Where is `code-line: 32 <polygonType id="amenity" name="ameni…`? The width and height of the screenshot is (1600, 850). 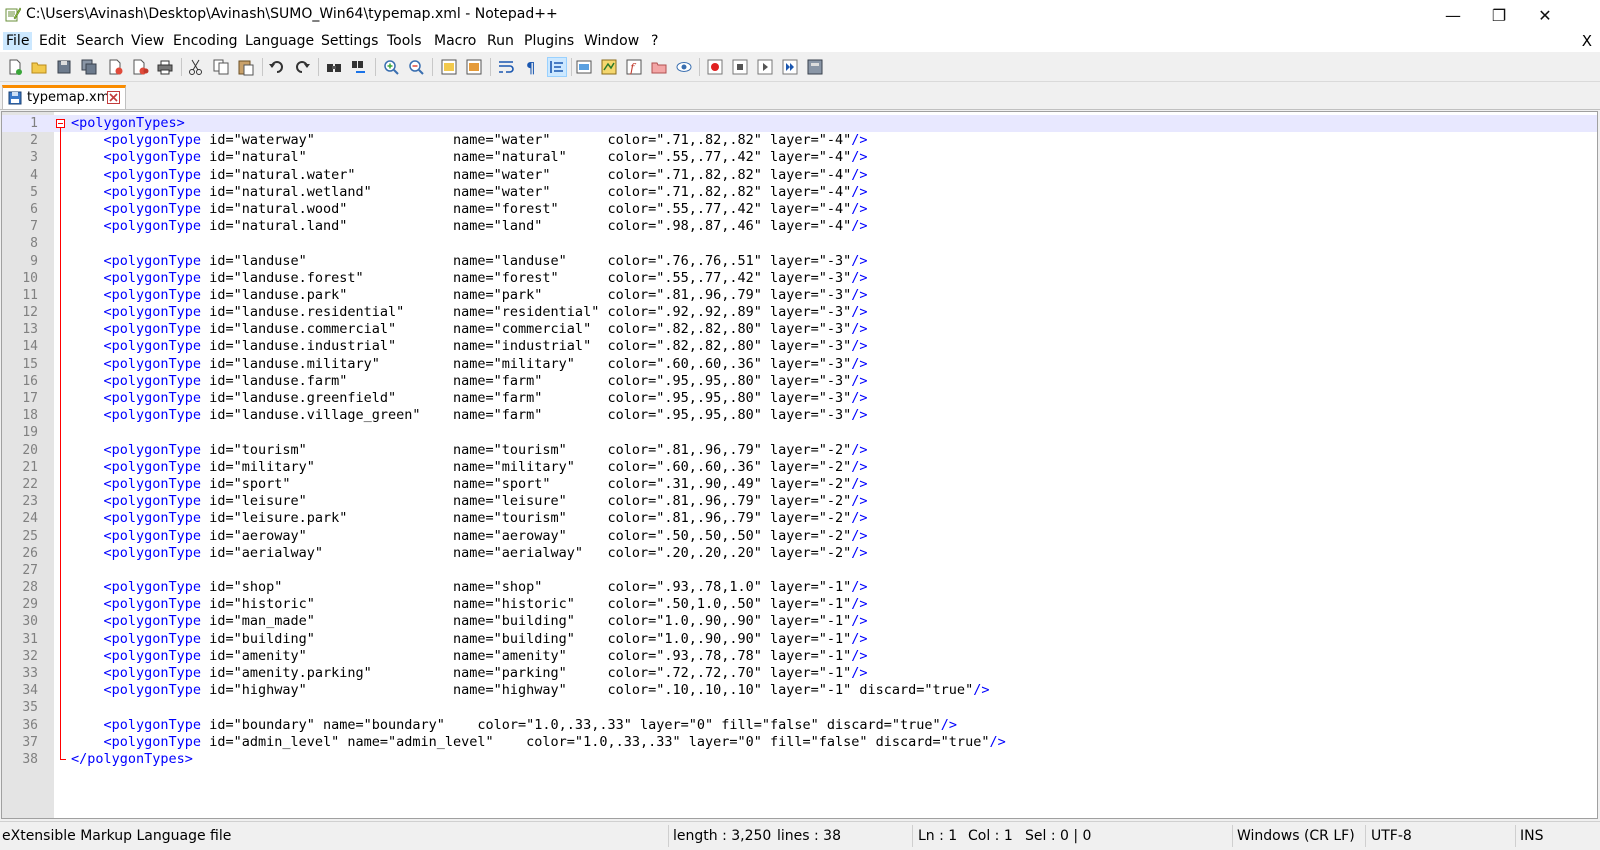
code-line: 32 <polygonType id="amenity" name="ameni… is located at coordinates (799, 656).